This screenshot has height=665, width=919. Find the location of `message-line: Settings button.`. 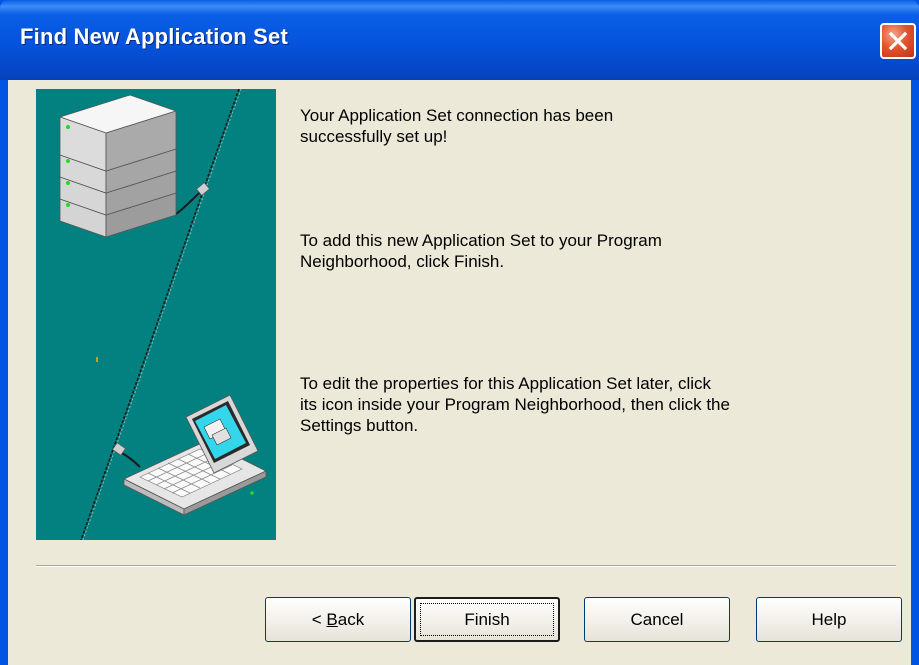

message-line: Settings button. is located at coordinates (359, 425).